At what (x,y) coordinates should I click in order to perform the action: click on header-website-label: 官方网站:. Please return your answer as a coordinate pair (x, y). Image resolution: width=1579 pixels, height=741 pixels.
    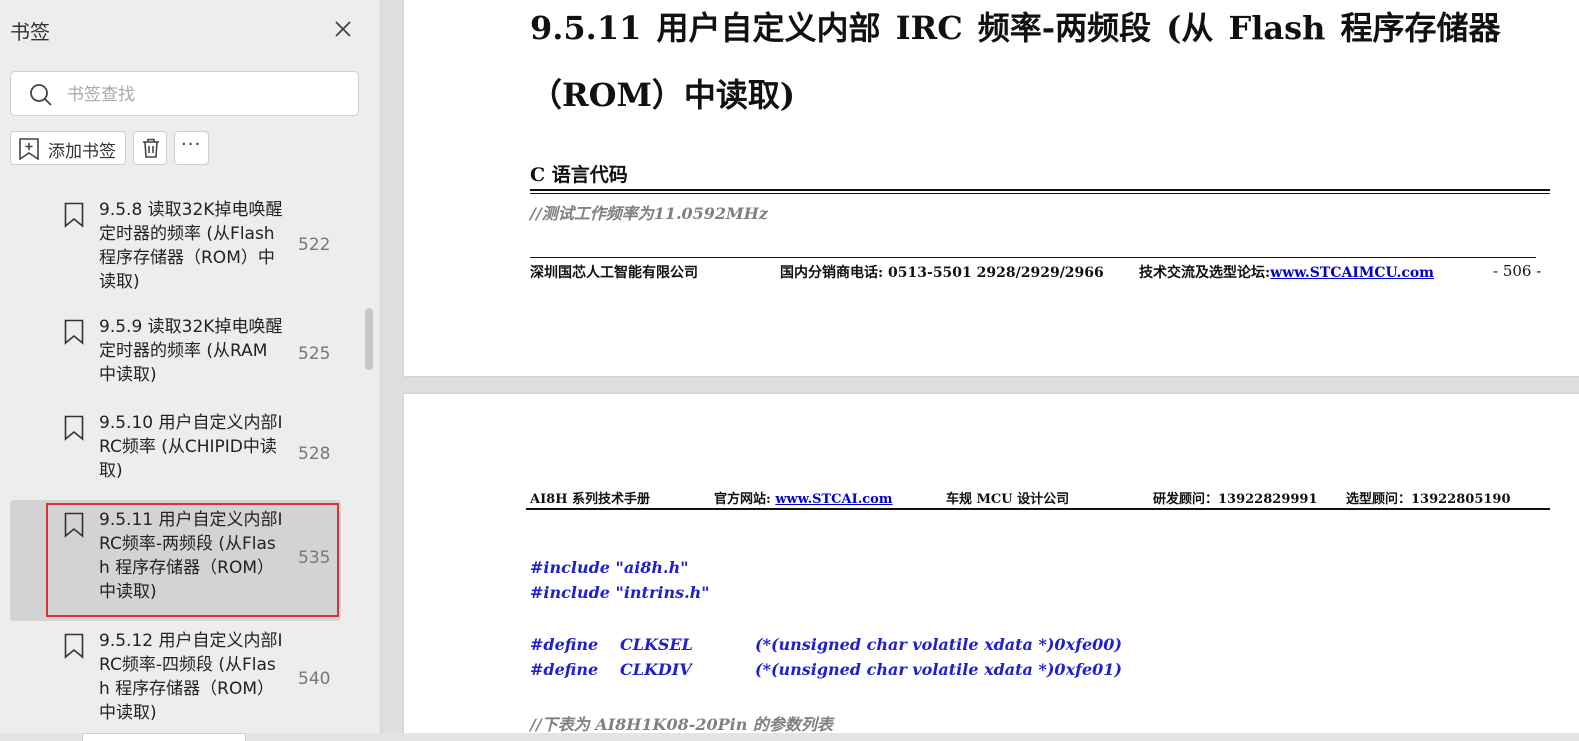
    Looking at the image, I should click on (745, 499).